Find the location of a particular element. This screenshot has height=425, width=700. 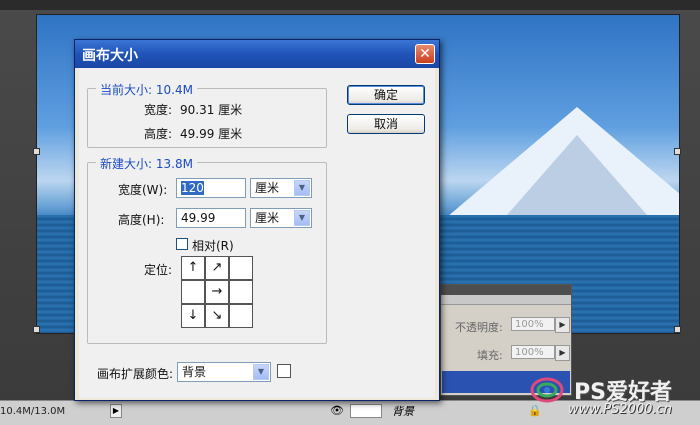

anchor-cell-middle-center: → is located at coordinates (217, 292).